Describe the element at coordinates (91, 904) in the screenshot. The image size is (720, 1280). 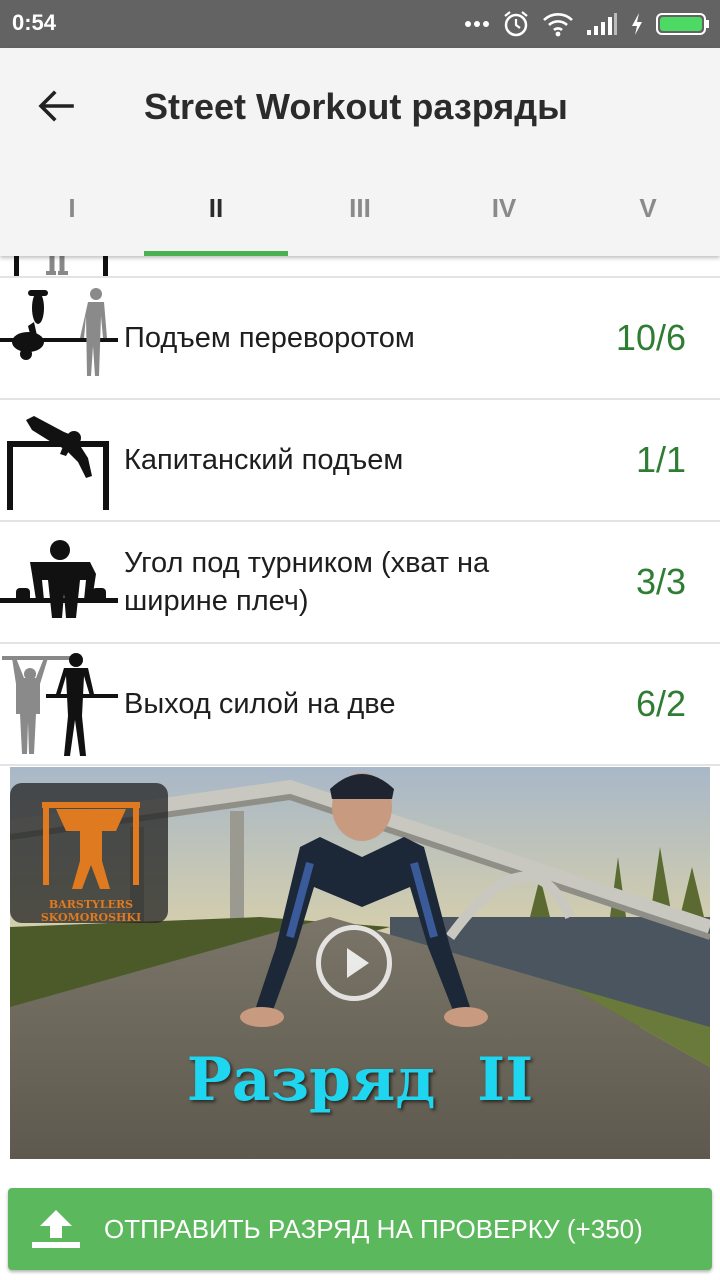
I see `logo-text-barstylers: BARSTYLERS` at that location.